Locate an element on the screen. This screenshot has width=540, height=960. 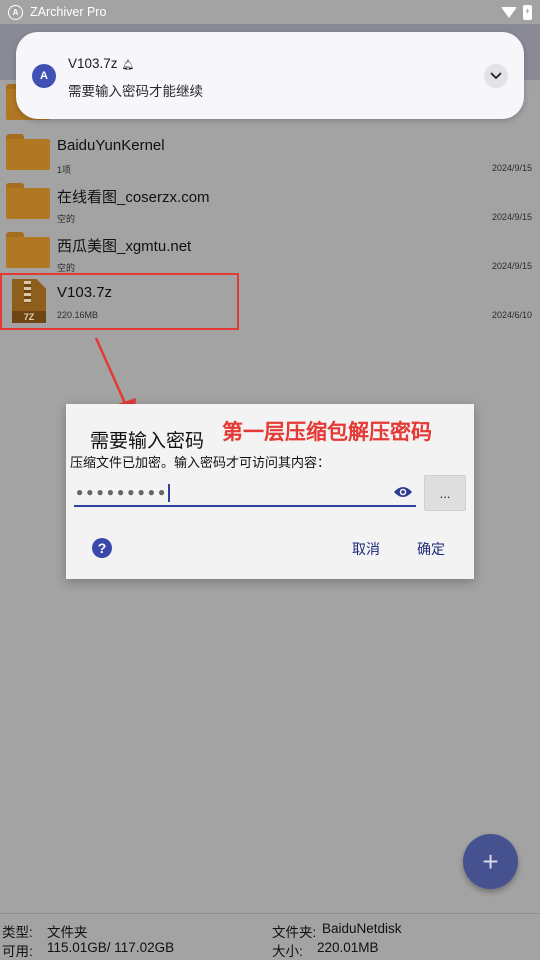
password-input: ●●●●●●●●● is located at coordinates (245, 493).